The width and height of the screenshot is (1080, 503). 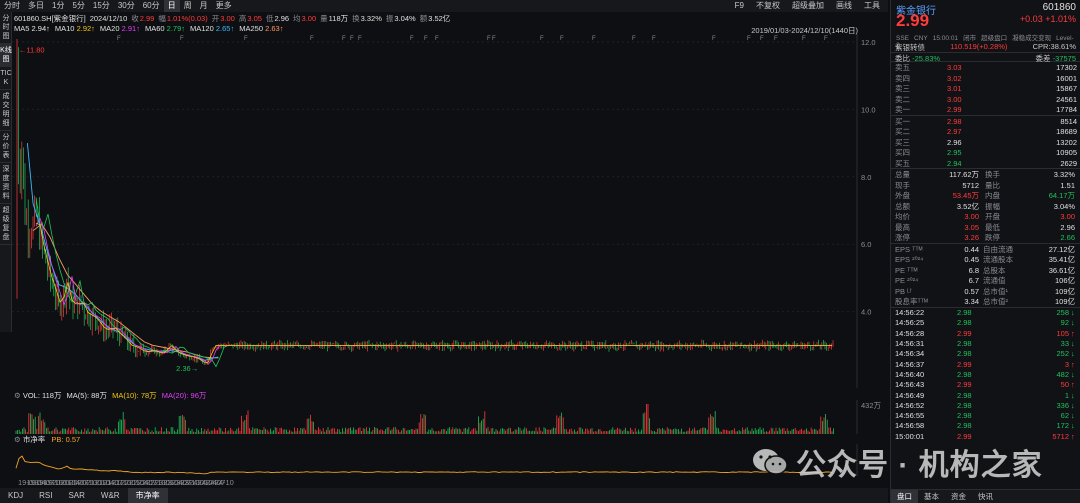 What do you see at coordinates (187, 368) in the screenshot?
I see `low-annotation: 2.36→` at bounding box center [187, 368].